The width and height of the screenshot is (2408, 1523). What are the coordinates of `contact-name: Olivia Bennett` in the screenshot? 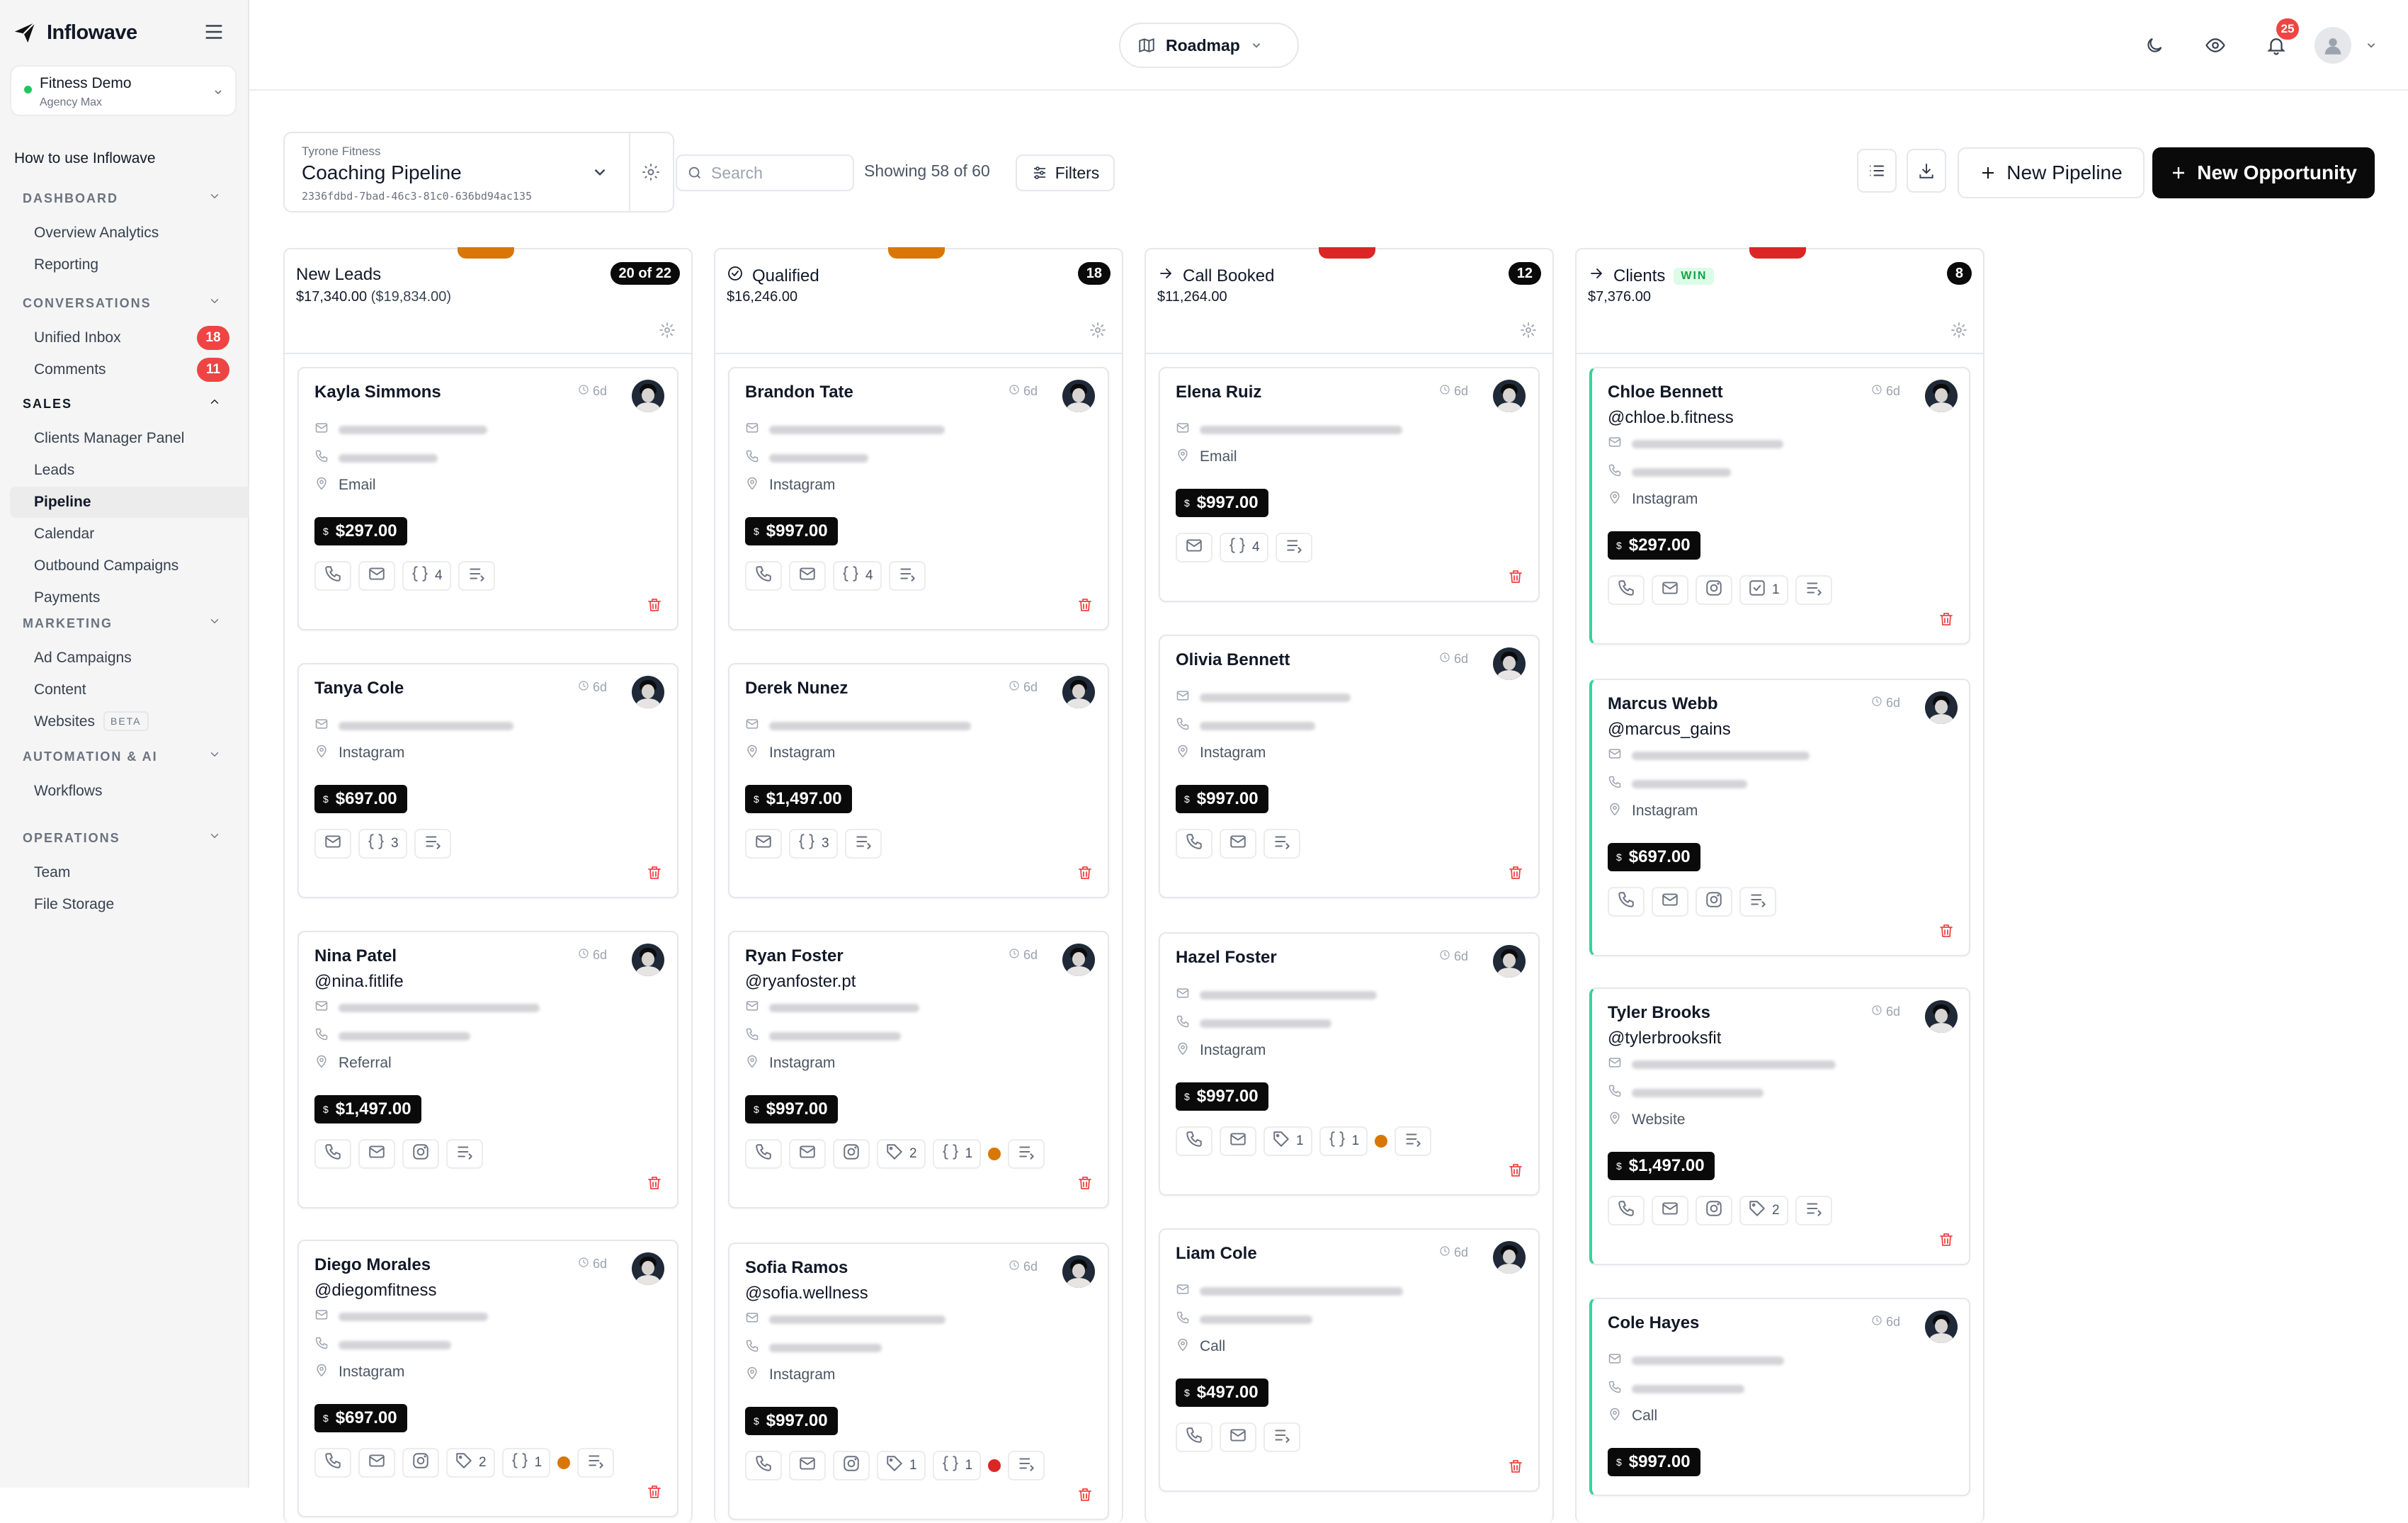 It's located at (1233, 660).